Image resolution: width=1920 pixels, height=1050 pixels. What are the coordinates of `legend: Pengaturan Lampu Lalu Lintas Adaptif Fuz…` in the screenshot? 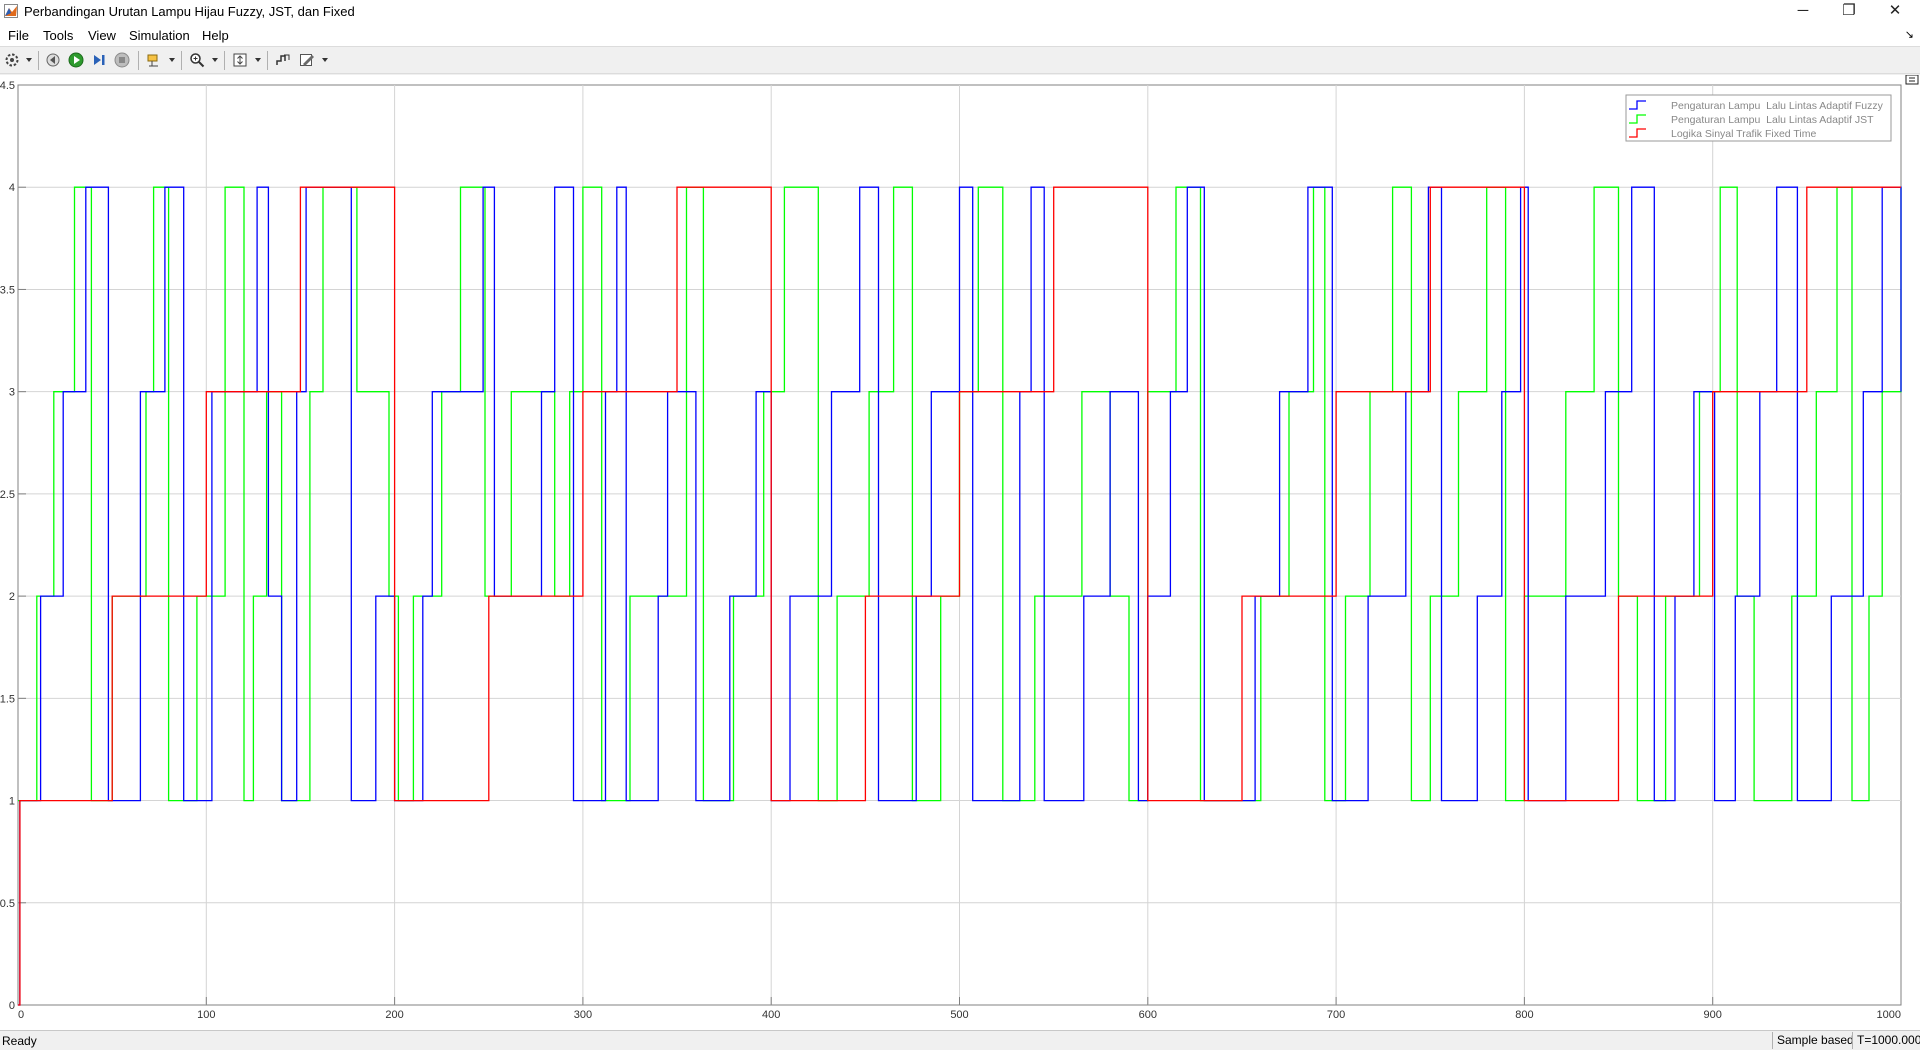 It's located at (1758, 118).